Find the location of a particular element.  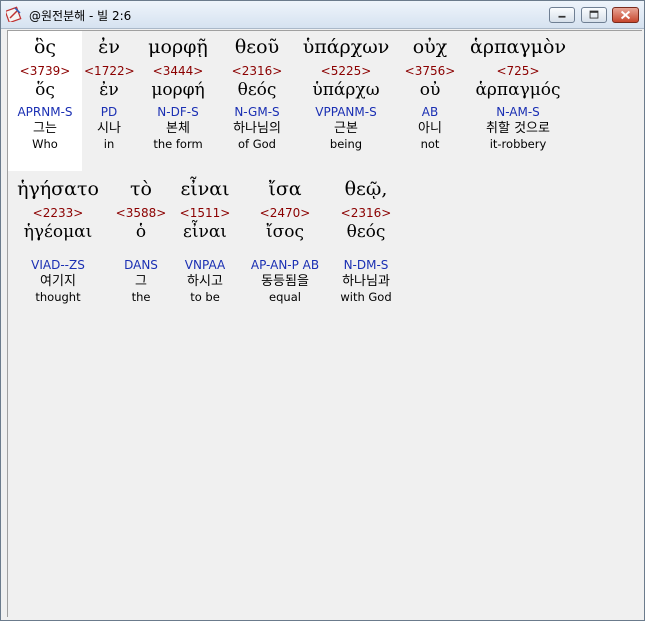

close-icon is located at coordinates (625, 15).